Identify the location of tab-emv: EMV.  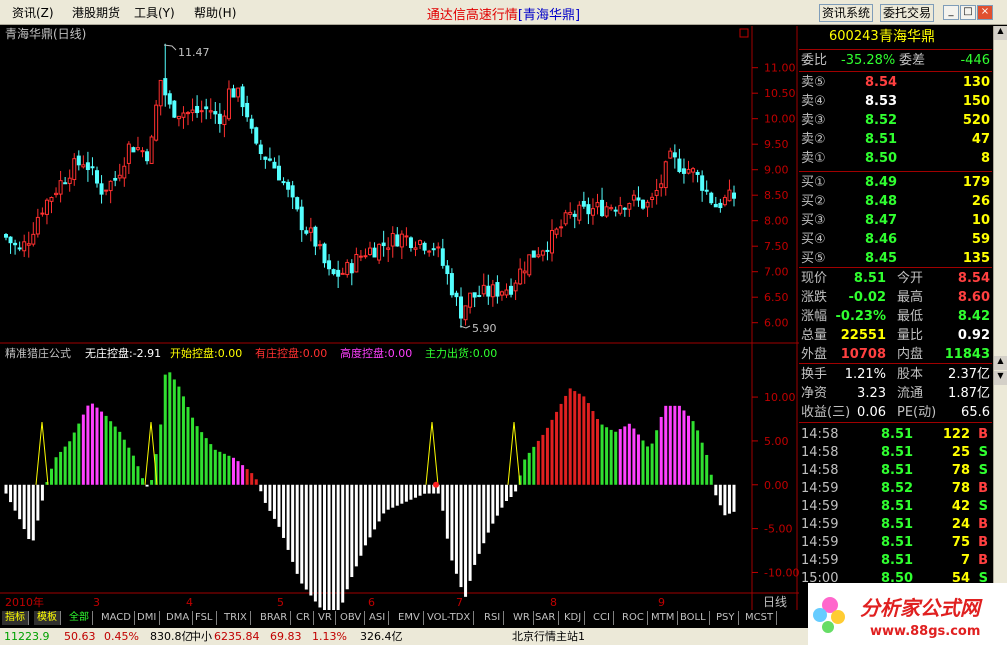
(409, 618).